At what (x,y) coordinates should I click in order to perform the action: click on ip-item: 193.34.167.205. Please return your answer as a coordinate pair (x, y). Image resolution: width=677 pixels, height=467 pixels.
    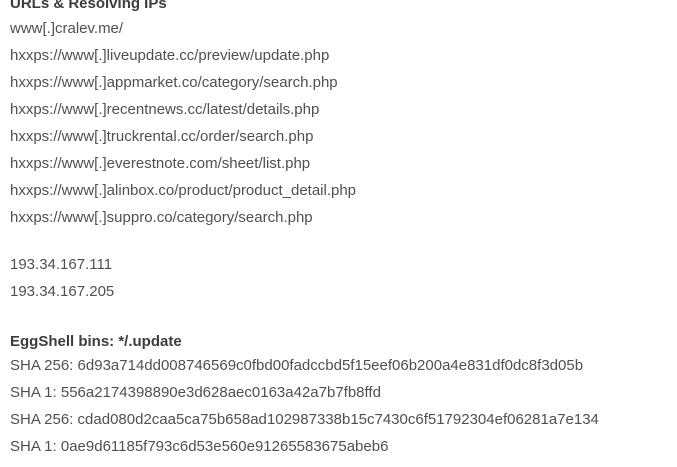
    Looking at the image, I should click on (62, 291).